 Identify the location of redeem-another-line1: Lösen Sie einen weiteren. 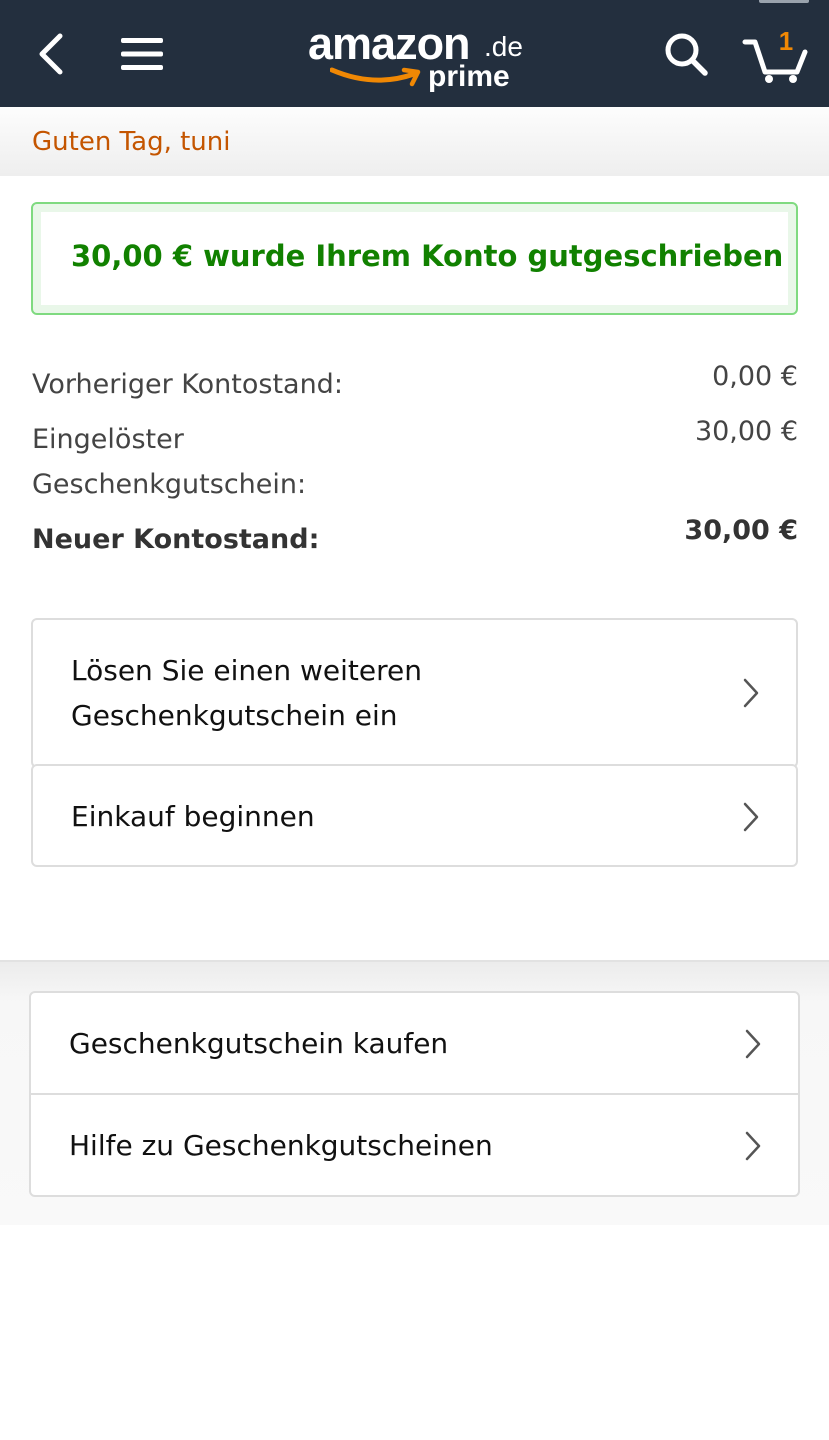
(246, 670).